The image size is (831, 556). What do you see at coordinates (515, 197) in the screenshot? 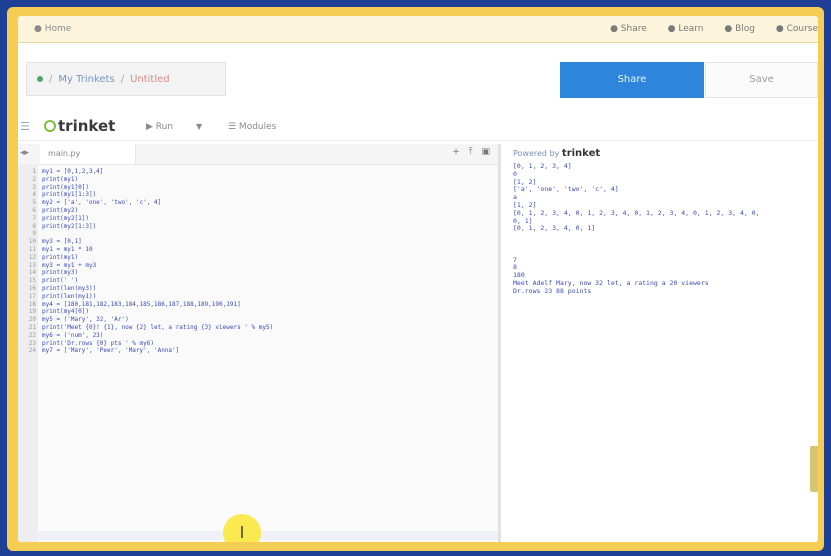
I see `output-line: a` at bounding box center [515, 197].